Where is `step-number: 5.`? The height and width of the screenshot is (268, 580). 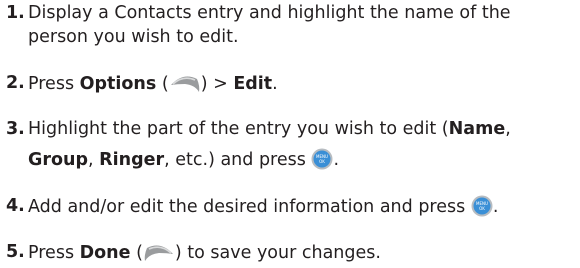 step-number: 5. is located at coordinates (15, 252).